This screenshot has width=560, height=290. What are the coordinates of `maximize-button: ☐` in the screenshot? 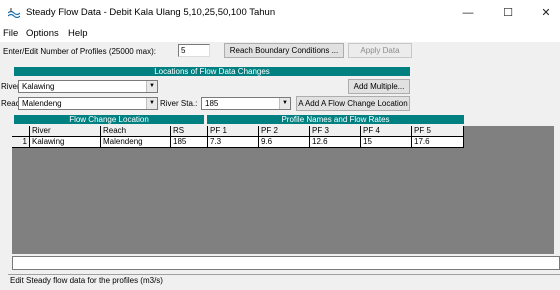 It's located at (508, 13).